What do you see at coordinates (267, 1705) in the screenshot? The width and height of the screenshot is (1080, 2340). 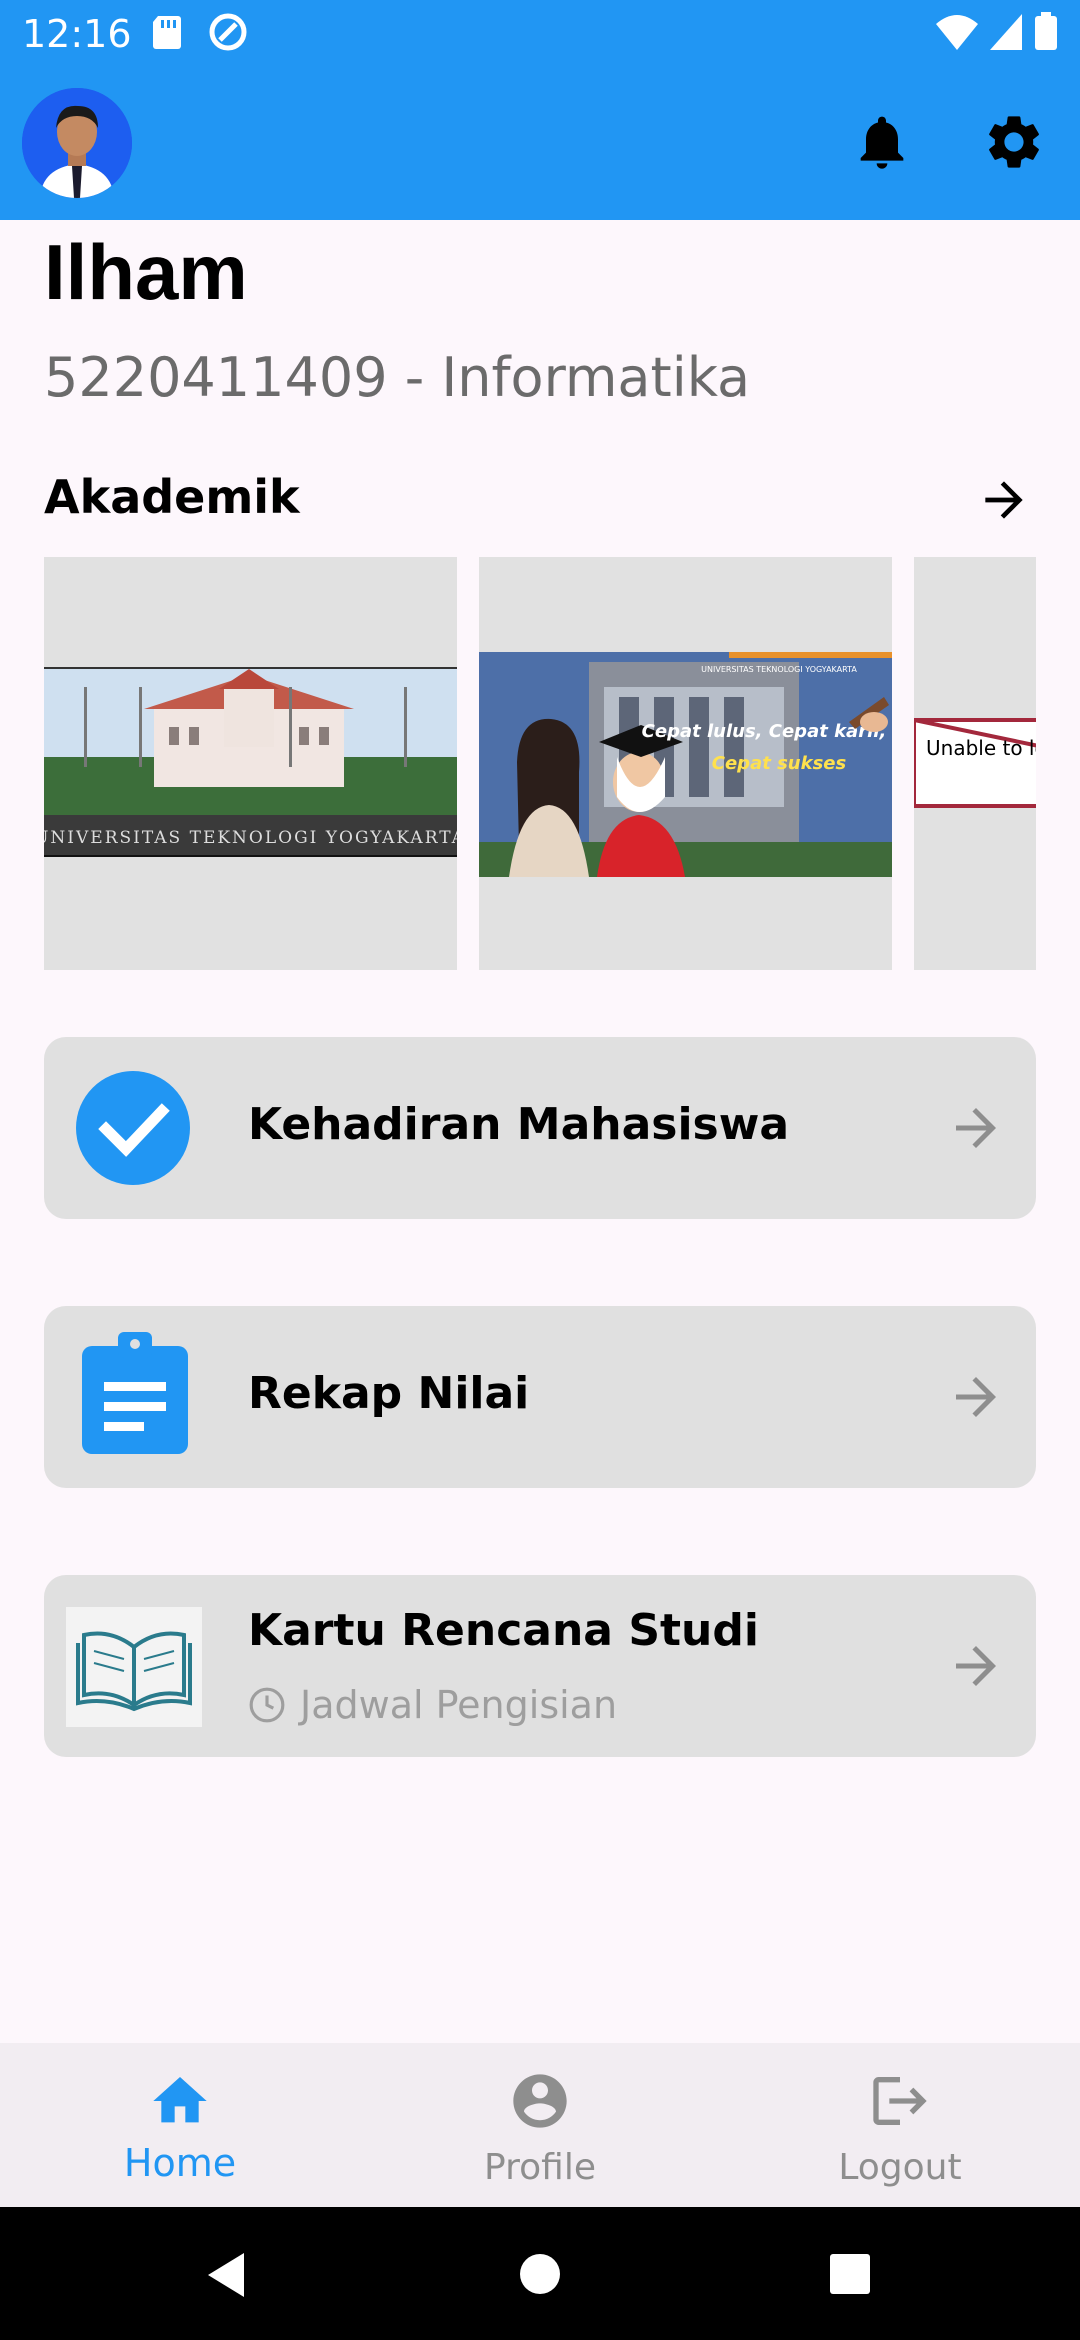 I see `clock-icon` at bounding box center [267, 1705].